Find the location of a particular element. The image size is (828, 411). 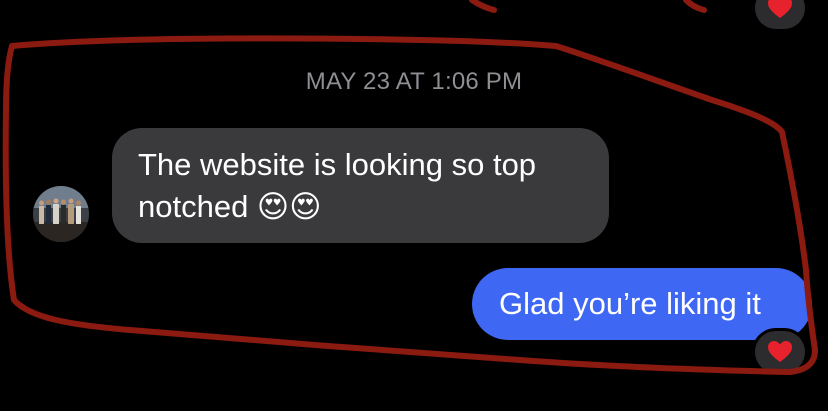

message-reaction is located at coordinates (780, 352).